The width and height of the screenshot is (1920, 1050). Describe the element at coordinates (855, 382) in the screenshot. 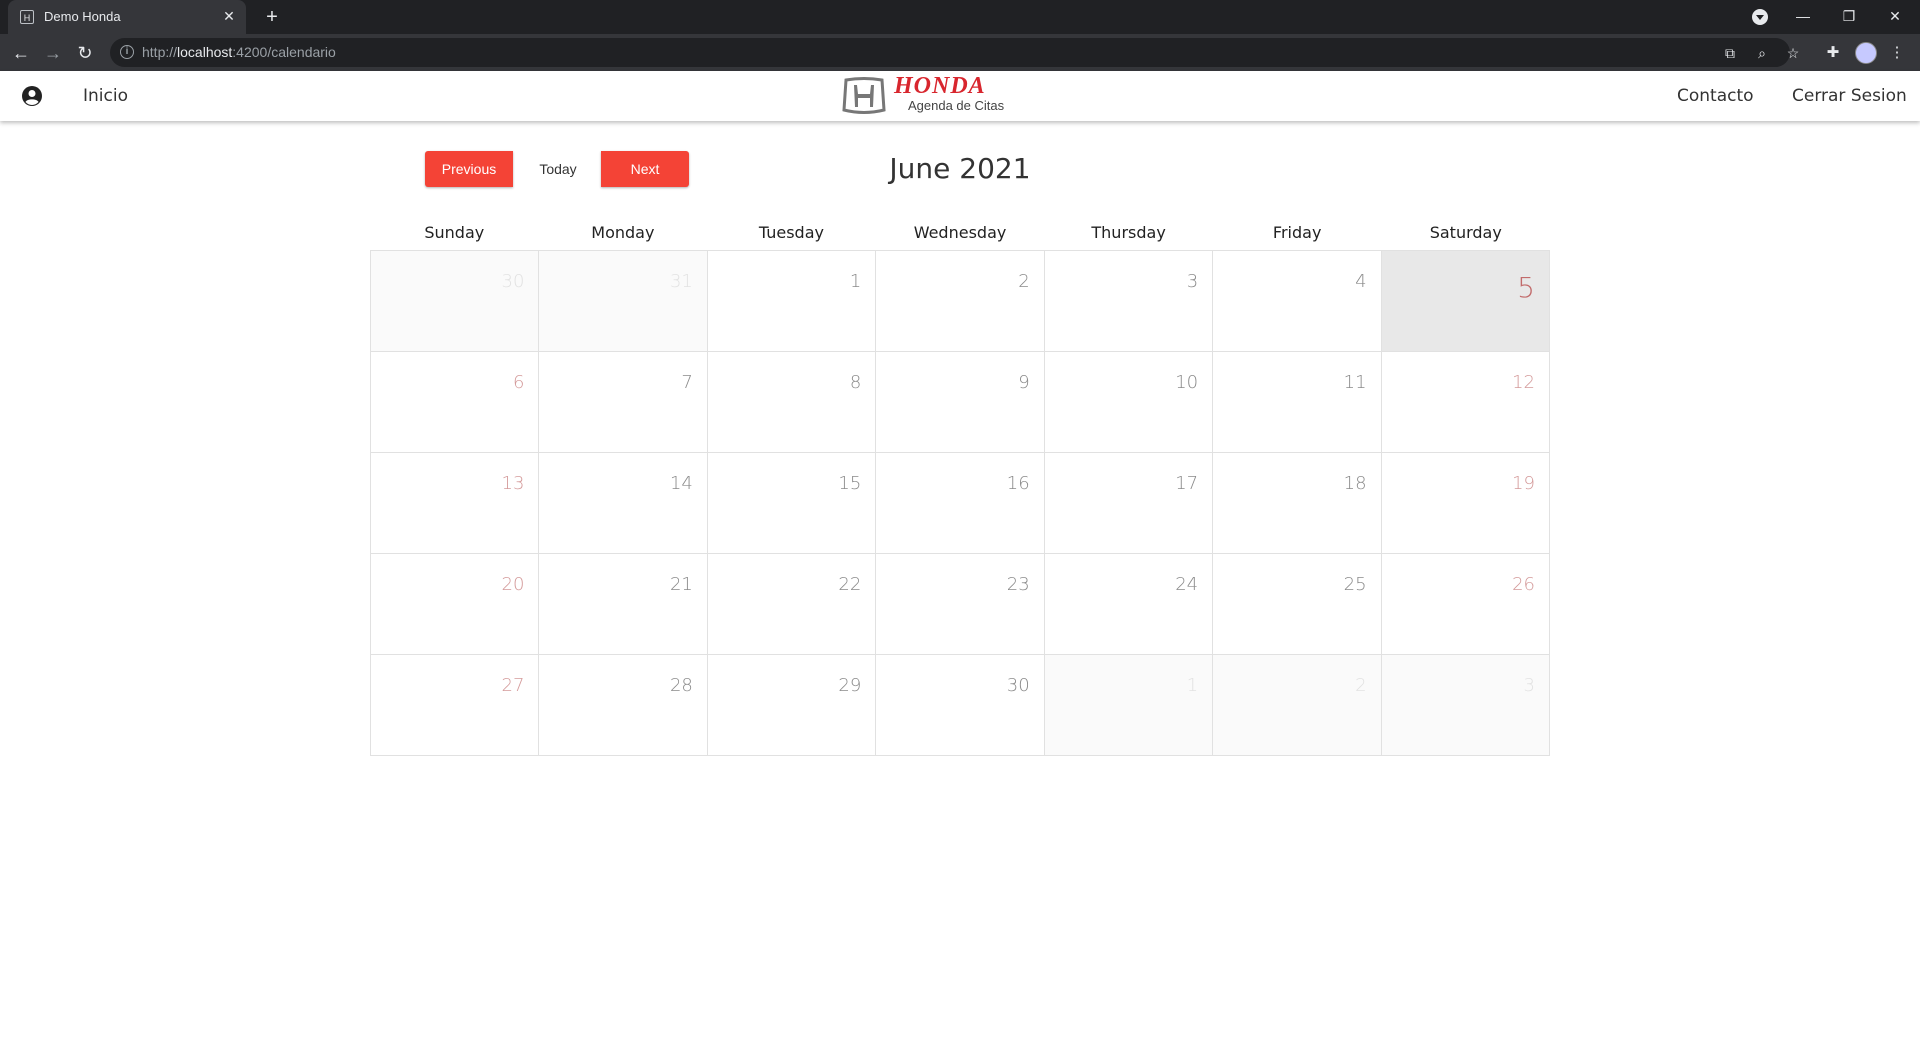

I see `day-number: 8` at that location.